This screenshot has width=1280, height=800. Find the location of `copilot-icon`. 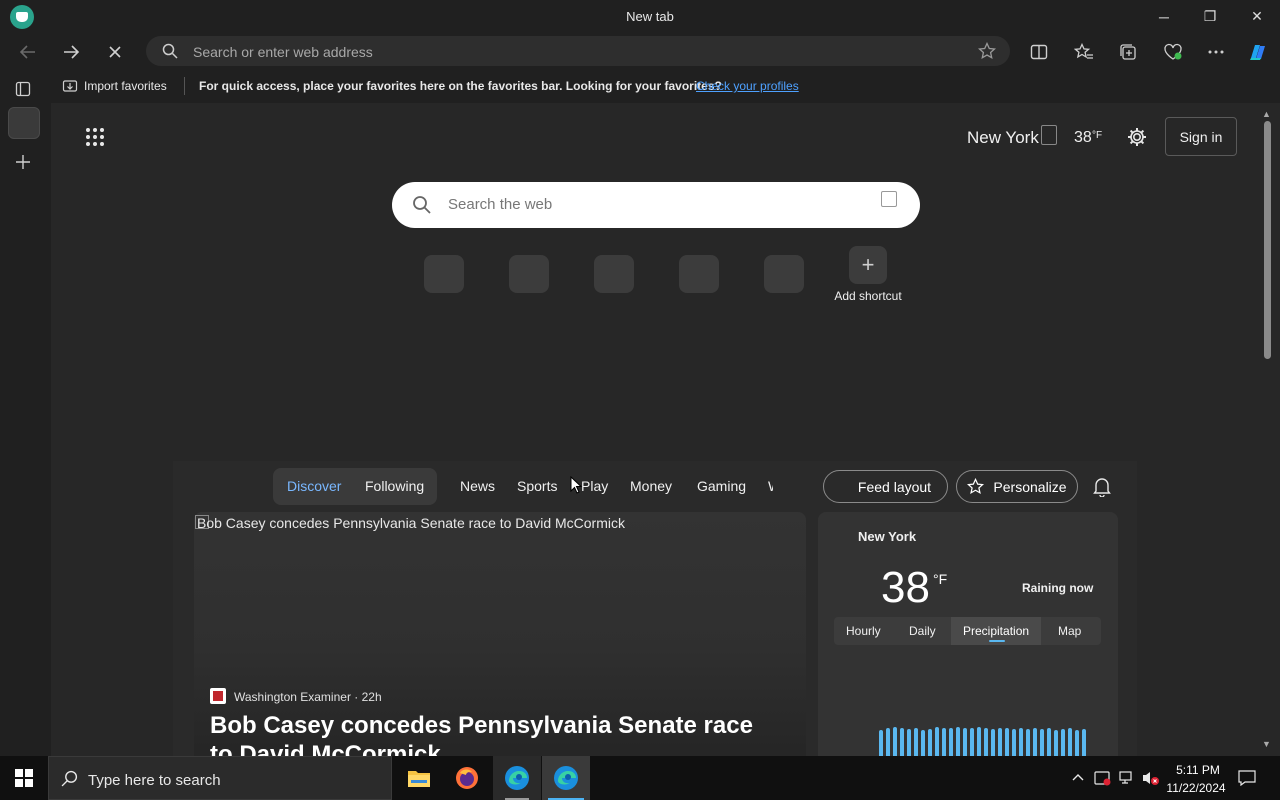

copilot-icon is located at coordinates (1258, 52).